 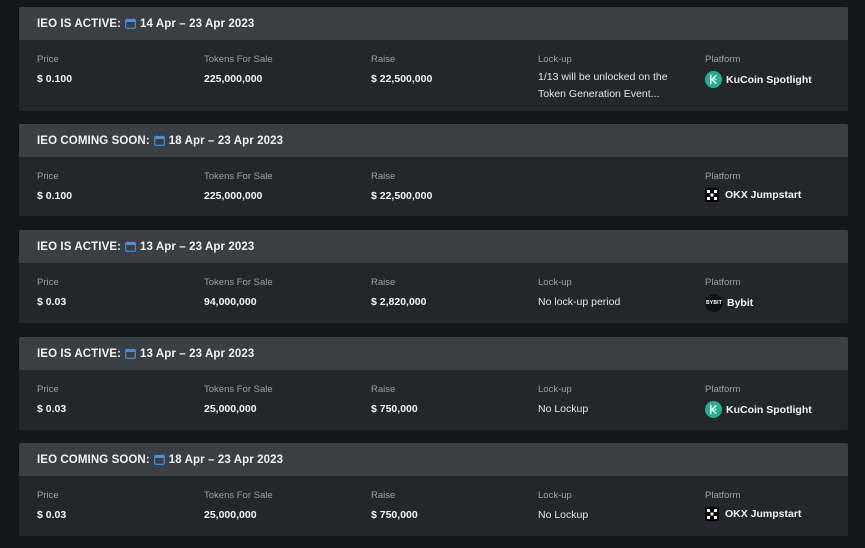 I want to click on lockup-line: 1/13 will be unlocked on the, so click(x=603, y=77).